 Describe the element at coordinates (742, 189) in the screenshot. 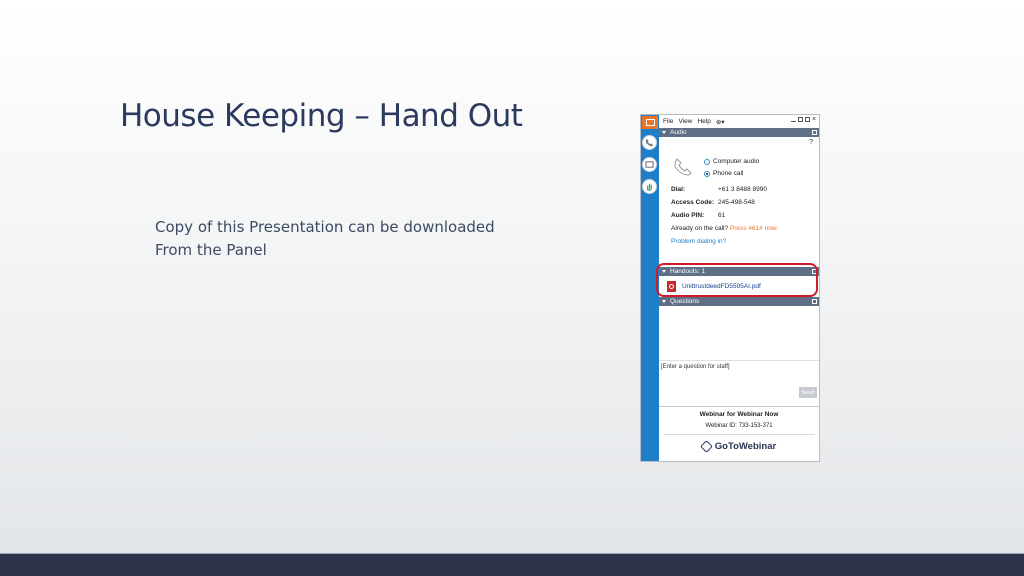

I see `dial-value: +61 3 8488 8990` at that location.